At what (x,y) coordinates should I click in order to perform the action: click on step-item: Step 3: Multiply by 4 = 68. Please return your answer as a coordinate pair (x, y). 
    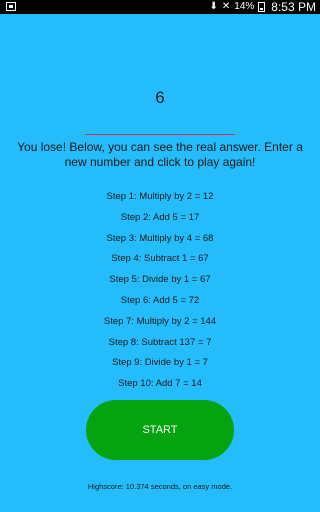
    Looking at the image, I should click on (160, 238).